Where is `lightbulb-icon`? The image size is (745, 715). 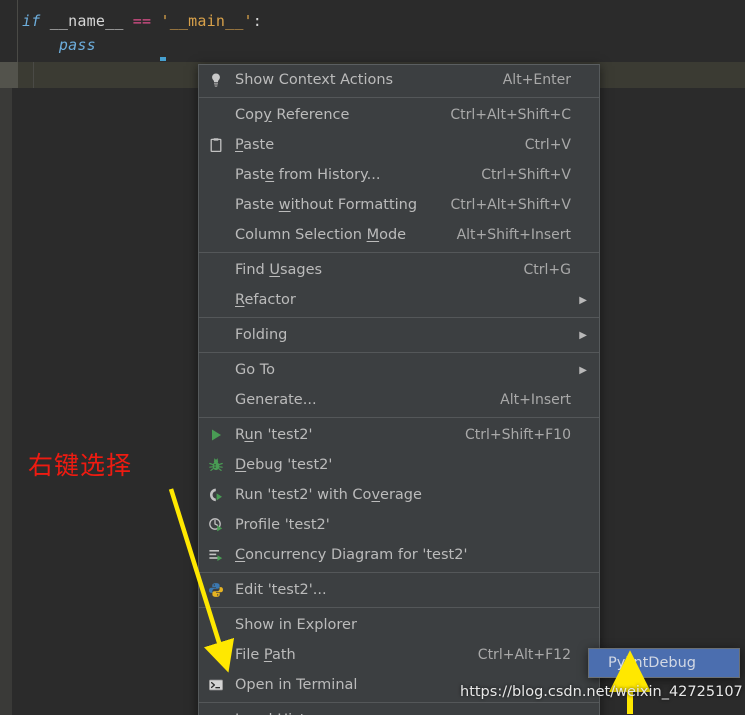
lightbulb-icon is located at coordinates (216, 80).